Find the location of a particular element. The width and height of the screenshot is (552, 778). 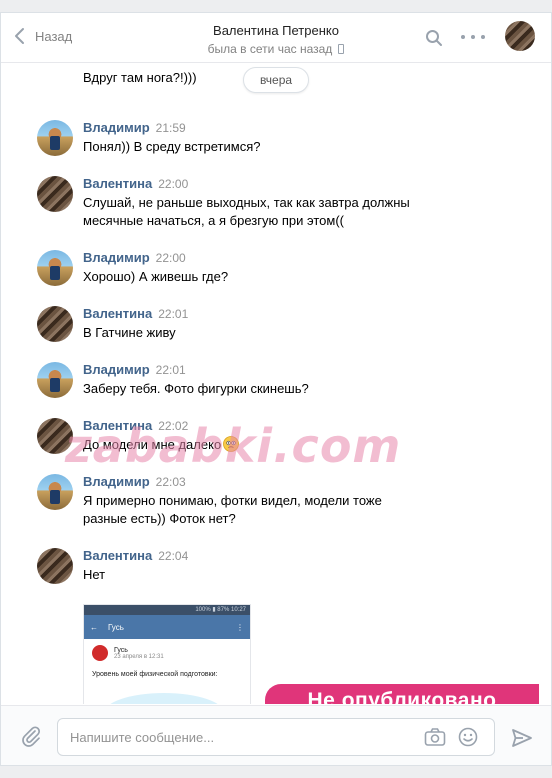

screenshot-title: Гусь is located at coordinates (116, 627).